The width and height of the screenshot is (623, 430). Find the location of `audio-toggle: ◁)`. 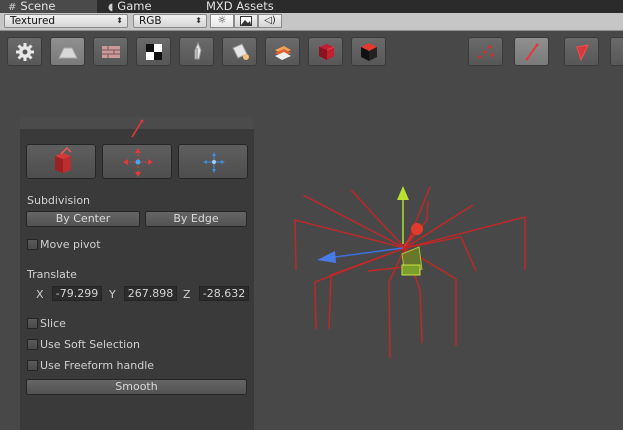

audio-toggle: ◁) is located at coordinates (270, 21).